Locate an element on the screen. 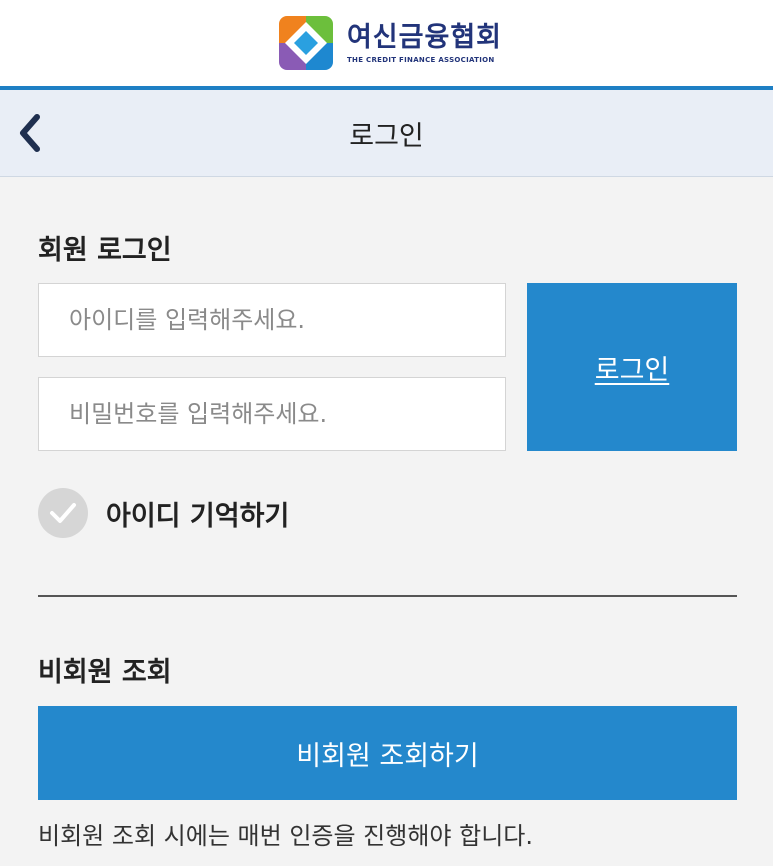 This screenshot has height=866, width=773. brand-name-en: THE CREDIT FINANCE ASSOCIATION is located at coordinates (420, 59).